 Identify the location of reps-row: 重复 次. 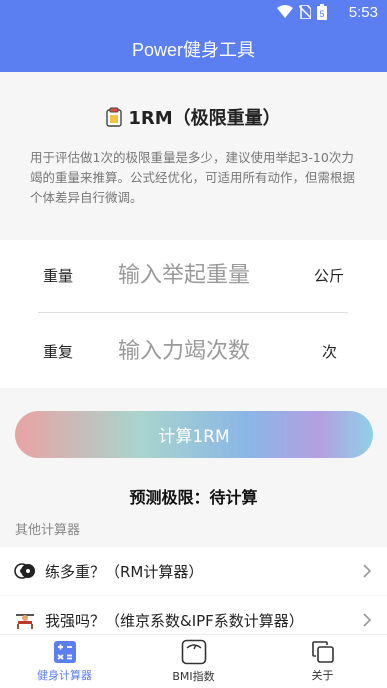
(193, 351).